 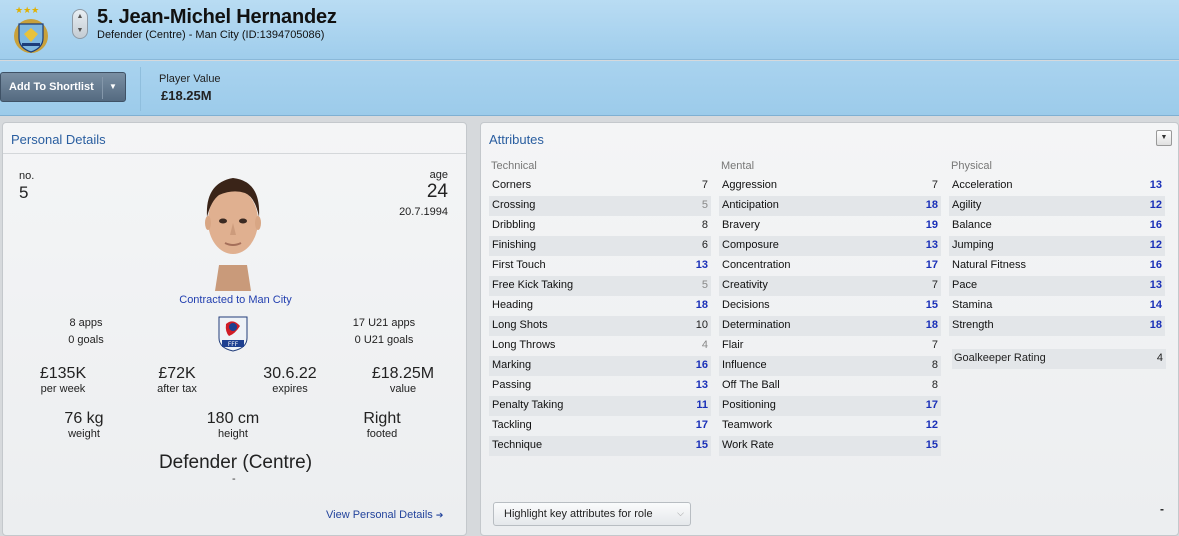 I want to click on panel-title: Personal Details, so click(x=58, y=139).